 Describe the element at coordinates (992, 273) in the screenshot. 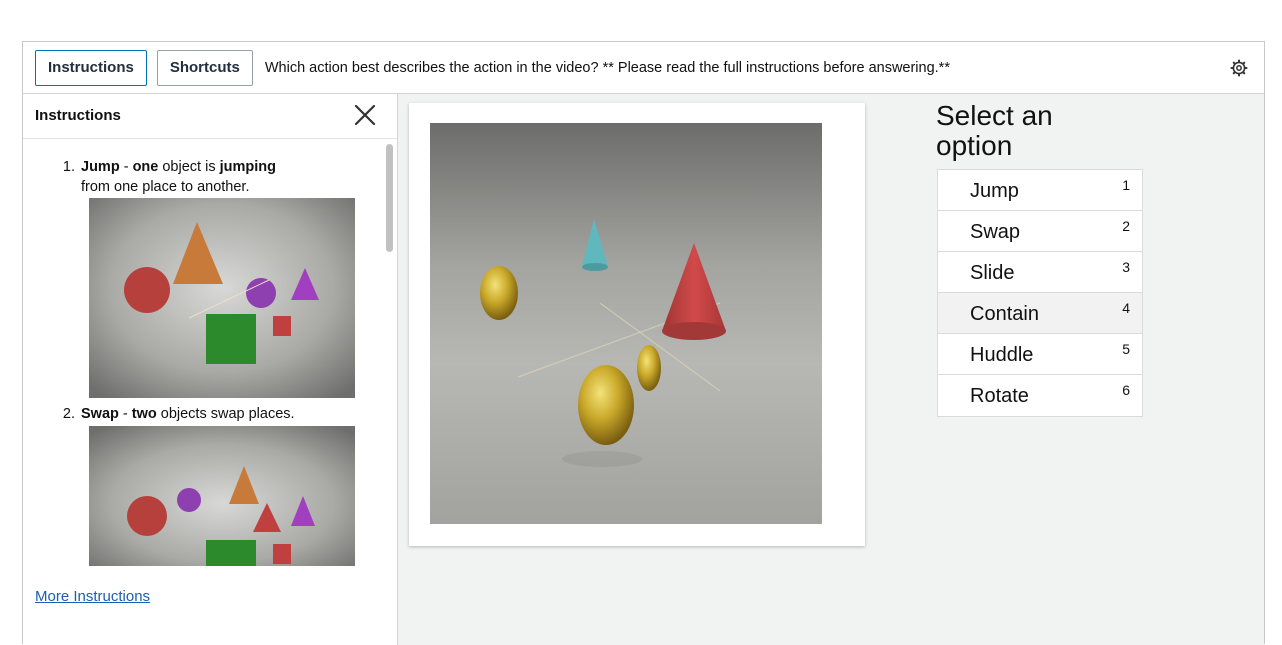

I see `option-label: Slide` at that location.